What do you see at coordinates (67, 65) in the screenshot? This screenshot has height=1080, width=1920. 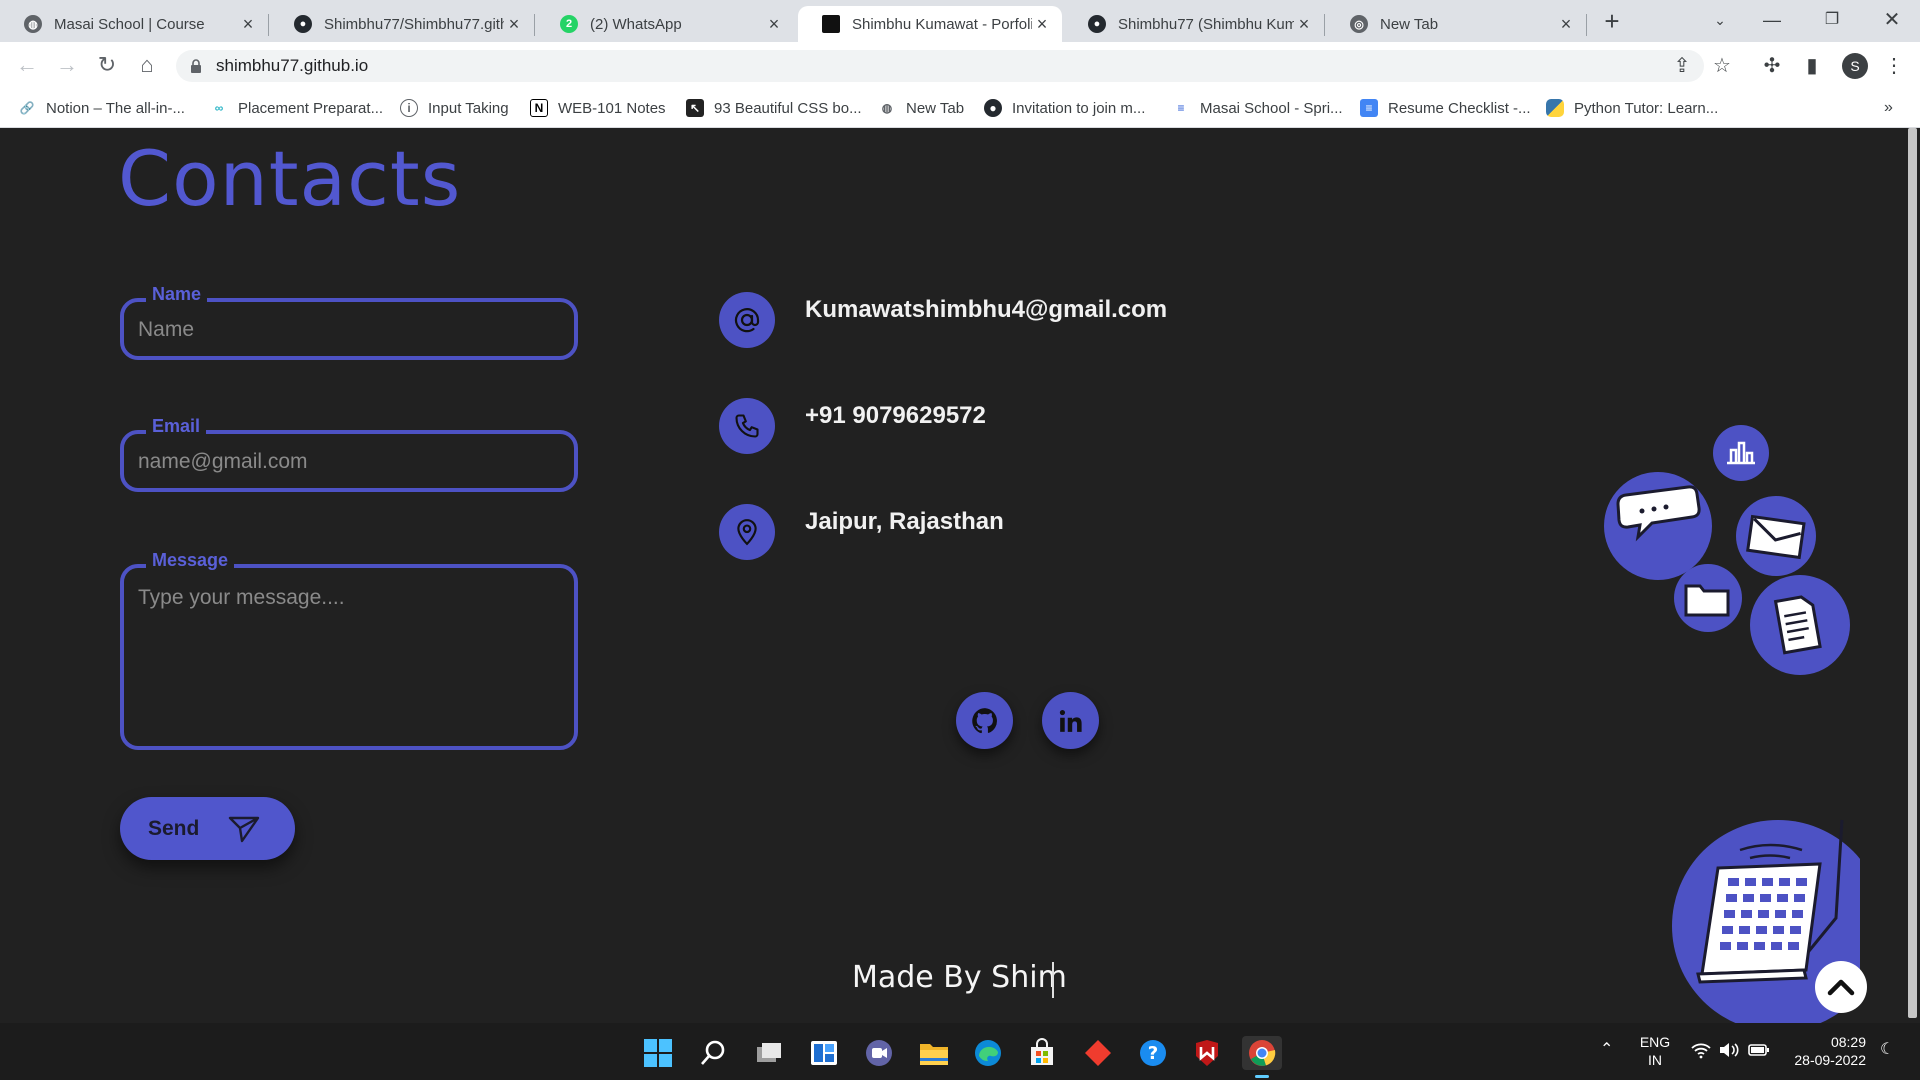 I see `forward-button: →` at bounding box center [67, 65].